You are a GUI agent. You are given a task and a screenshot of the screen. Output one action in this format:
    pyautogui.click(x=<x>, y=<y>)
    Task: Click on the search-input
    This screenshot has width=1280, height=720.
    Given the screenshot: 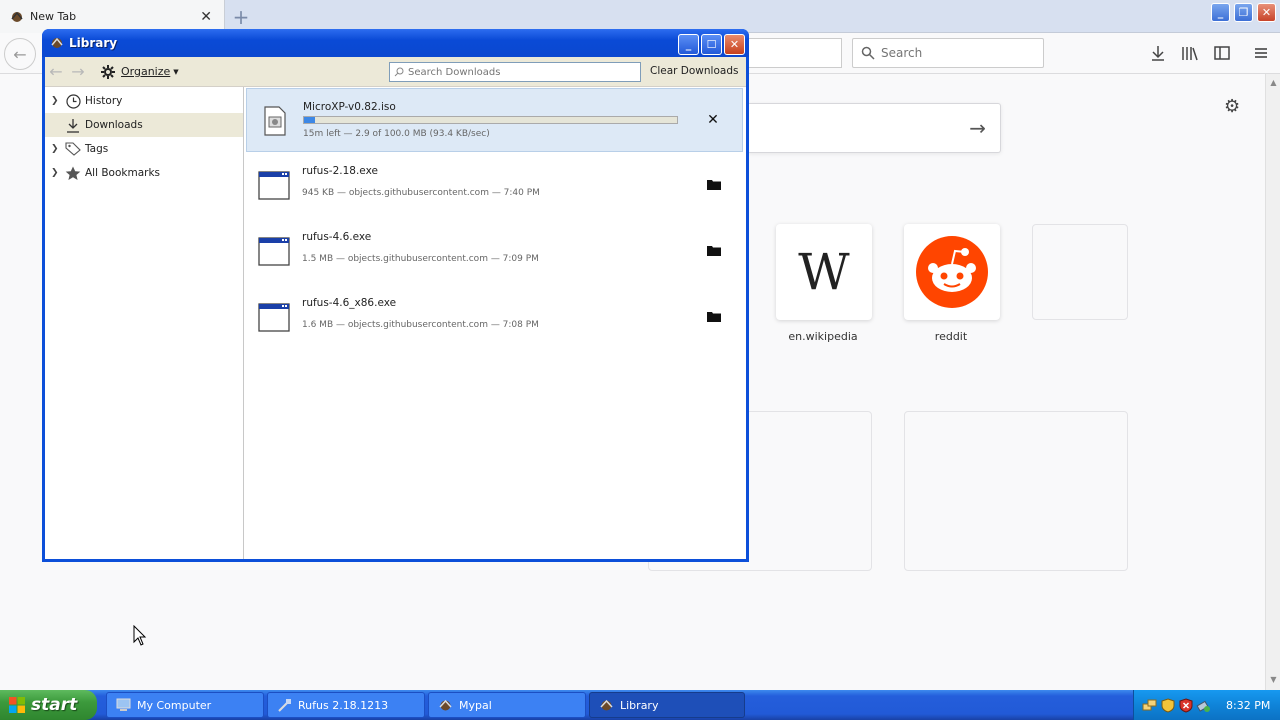 What is the action you would take?
    pyautogui.click(x=956, y=53)
    